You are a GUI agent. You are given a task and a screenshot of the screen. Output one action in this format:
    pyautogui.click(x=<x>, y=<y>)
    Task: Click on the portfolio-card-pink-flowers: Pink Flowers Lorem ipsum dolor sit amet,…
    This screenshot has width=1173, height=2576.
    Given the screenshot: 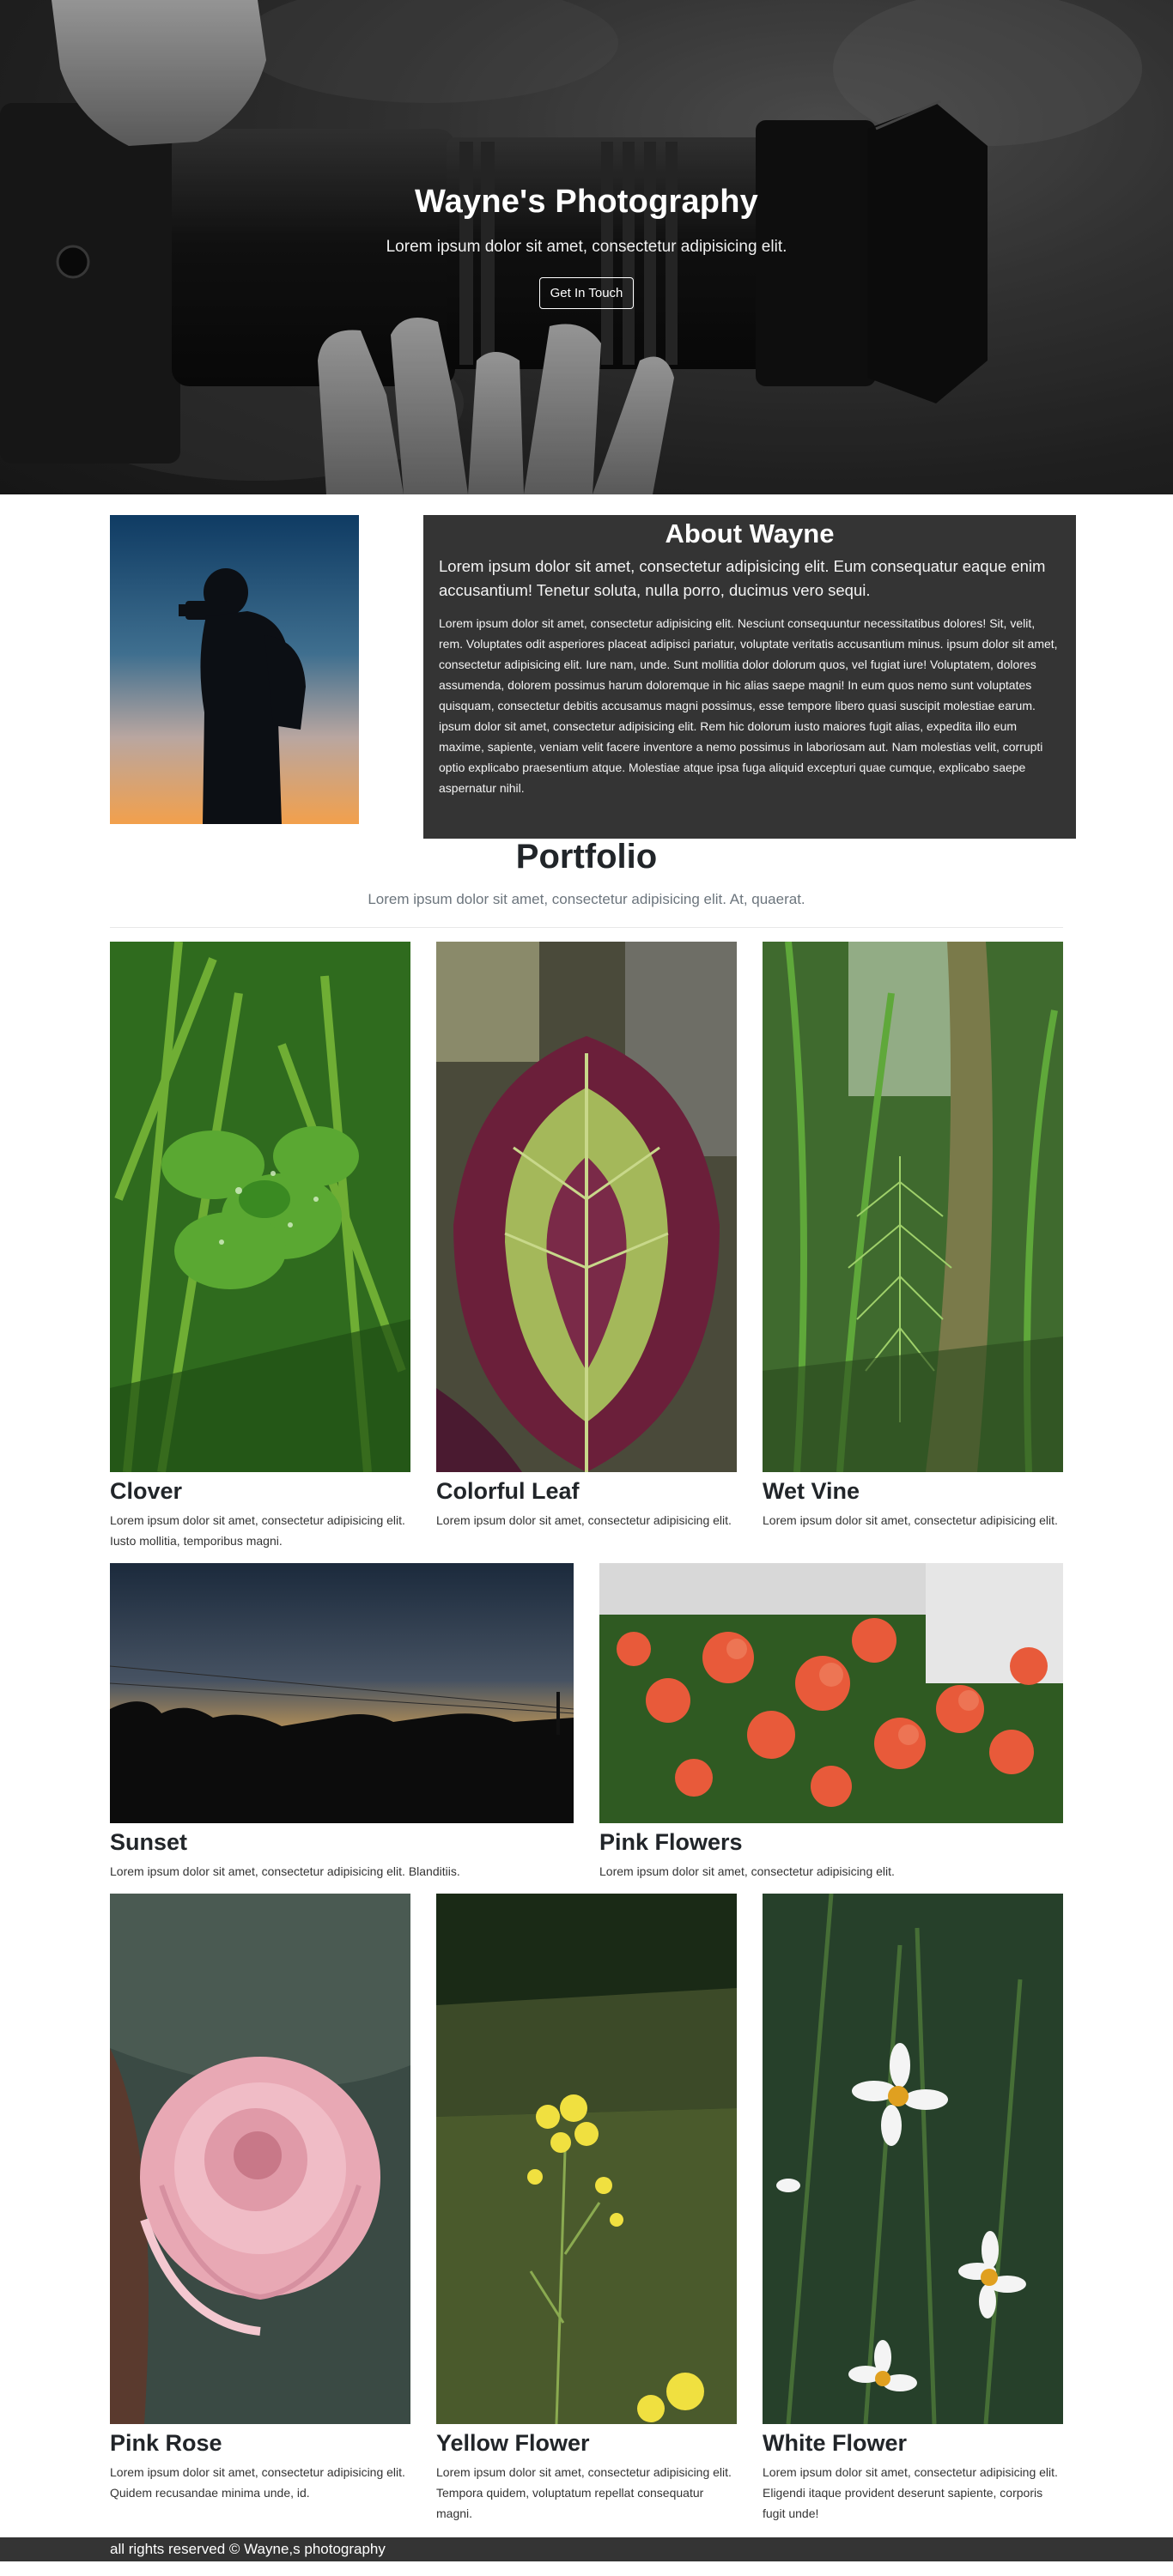 What is the action you would take?
    pyautogui.click(x=831, y=1722)
    